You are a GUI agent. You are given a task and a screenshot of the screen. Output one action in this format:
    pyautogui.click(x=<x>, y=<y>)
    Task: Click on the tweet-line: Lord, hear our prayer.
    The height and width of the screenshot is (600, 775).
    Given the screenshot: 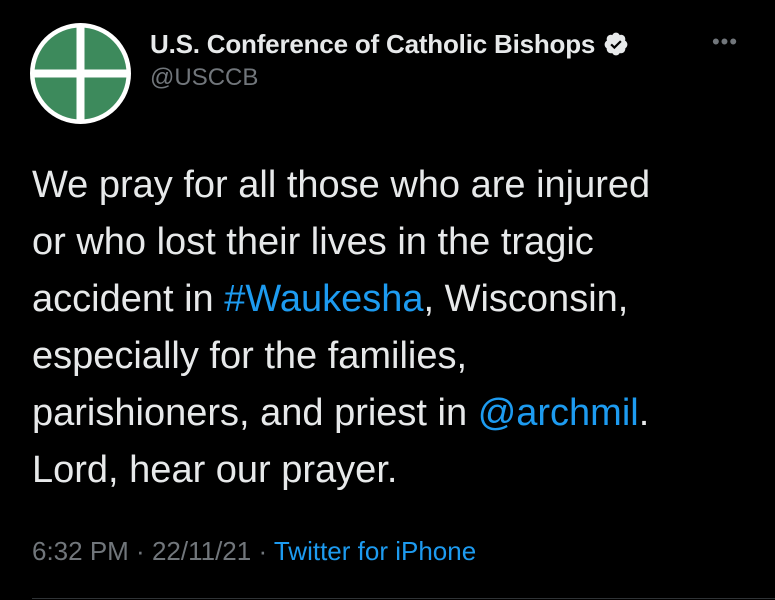 What is the action you would take?
    pyautogui.click(x=392, y=470)
    